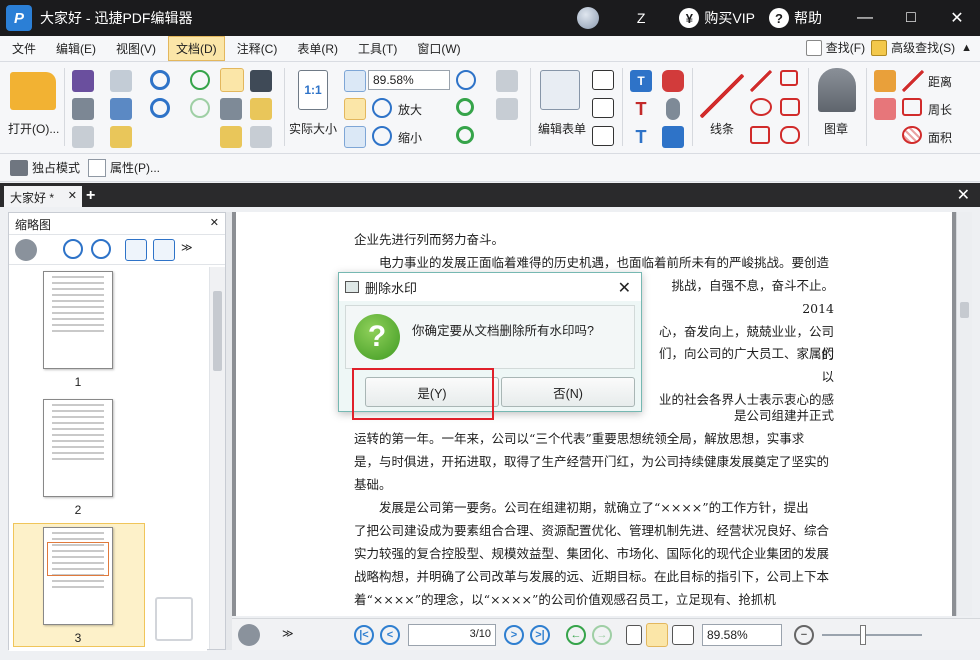 Image resolution: width=980 pixels, height=660 pixels. What do you see at coordinates (507, 109) in the screenshot?
I see `text-field-icon` at bounding box center [507, 109].